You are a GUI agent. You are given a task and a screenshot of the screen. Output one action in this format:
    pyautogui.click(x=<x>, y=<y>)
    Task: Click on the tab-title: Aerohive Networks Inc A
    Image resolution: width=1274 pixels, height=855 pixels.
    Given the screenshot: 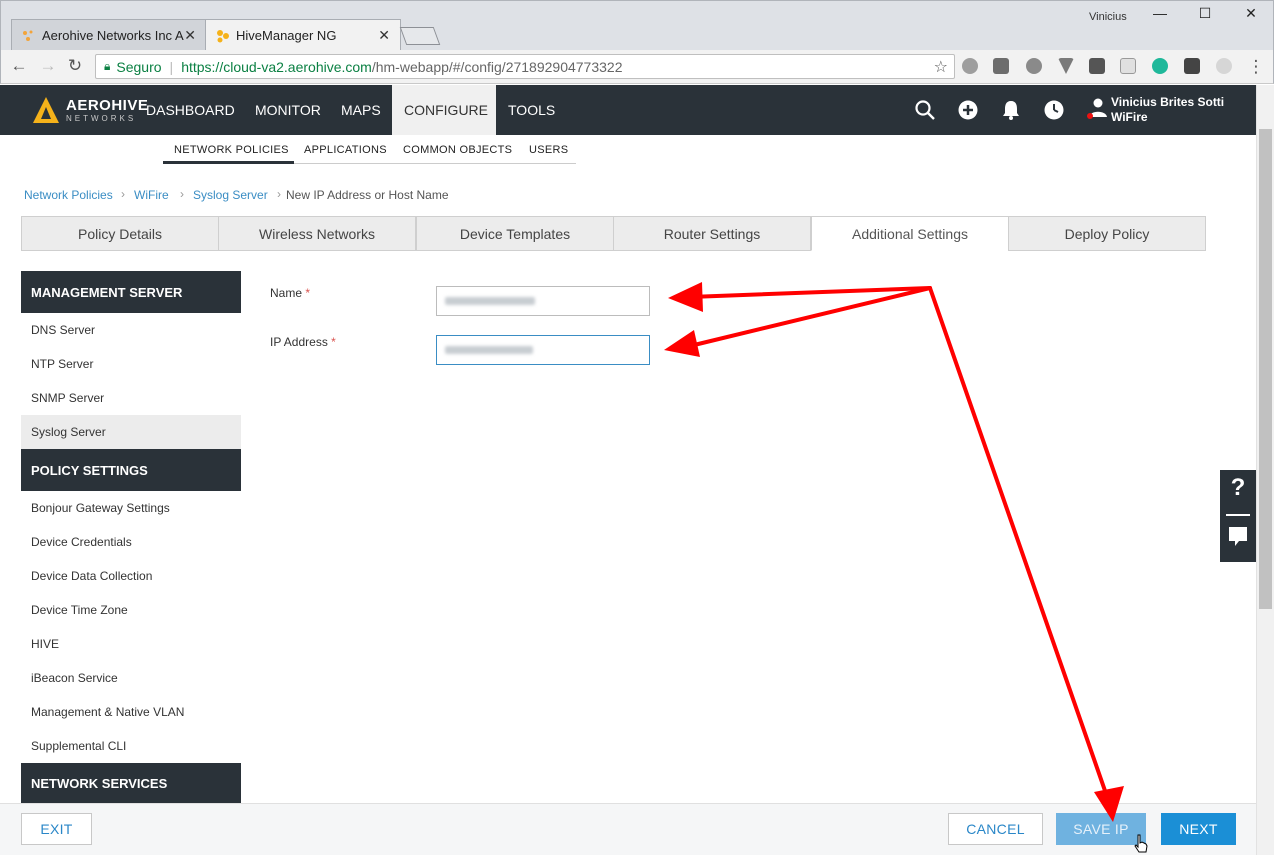 What is the action you would take?
    pyautogui.click(x=113, y=35)
    